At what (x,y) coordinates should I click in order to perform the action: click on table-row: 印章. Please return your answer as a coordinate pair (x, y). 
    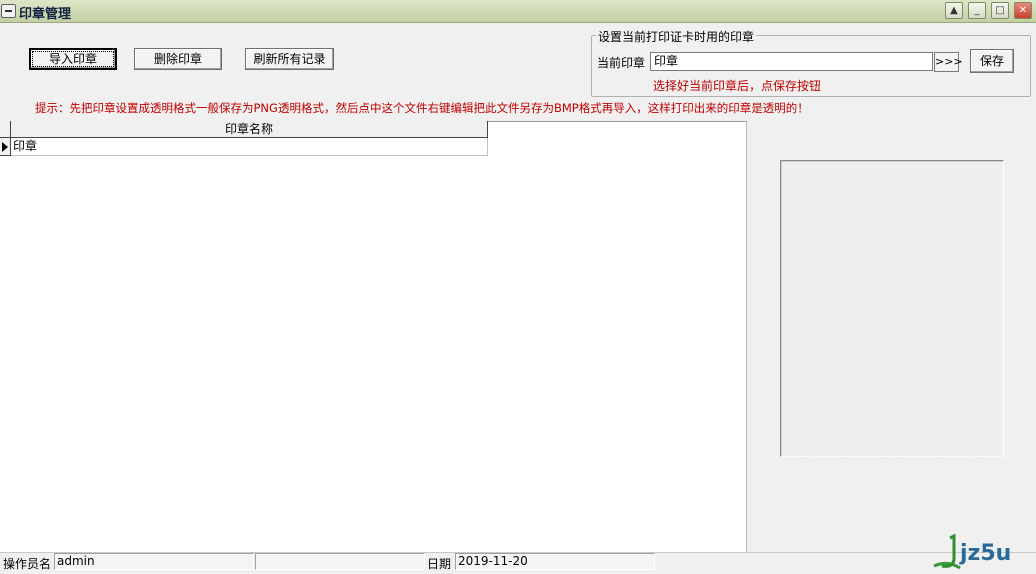
    Looking at the image, I should click on (249, 147).